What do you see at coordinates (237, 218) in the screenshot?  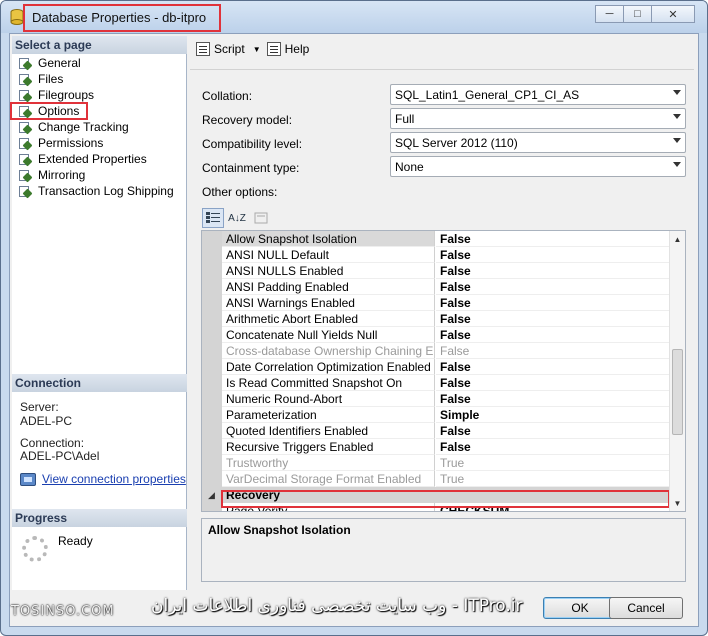 I see `alphabetical-button: A↓Z` at bounding box center [237, 218].